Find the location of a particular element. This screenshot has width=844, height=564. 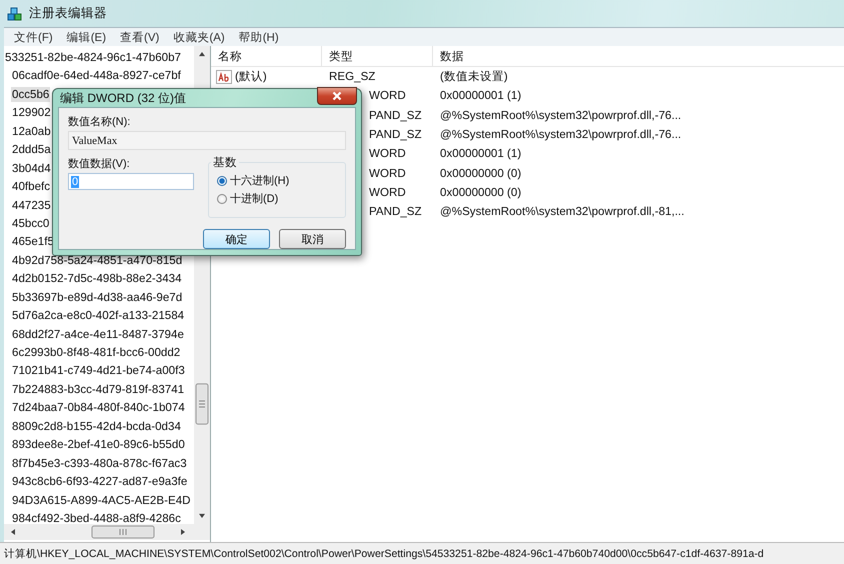

tree-item: 2ddd5a is located at coordinates (31, 150).